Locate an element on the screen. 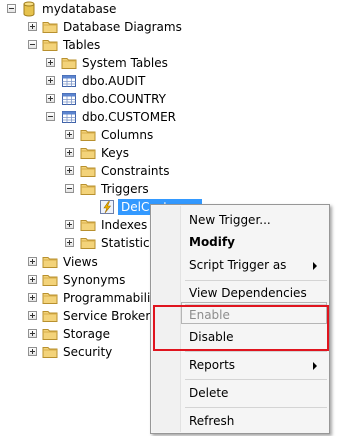  menu-item-label: Modify is located at coordinates (212, 242).